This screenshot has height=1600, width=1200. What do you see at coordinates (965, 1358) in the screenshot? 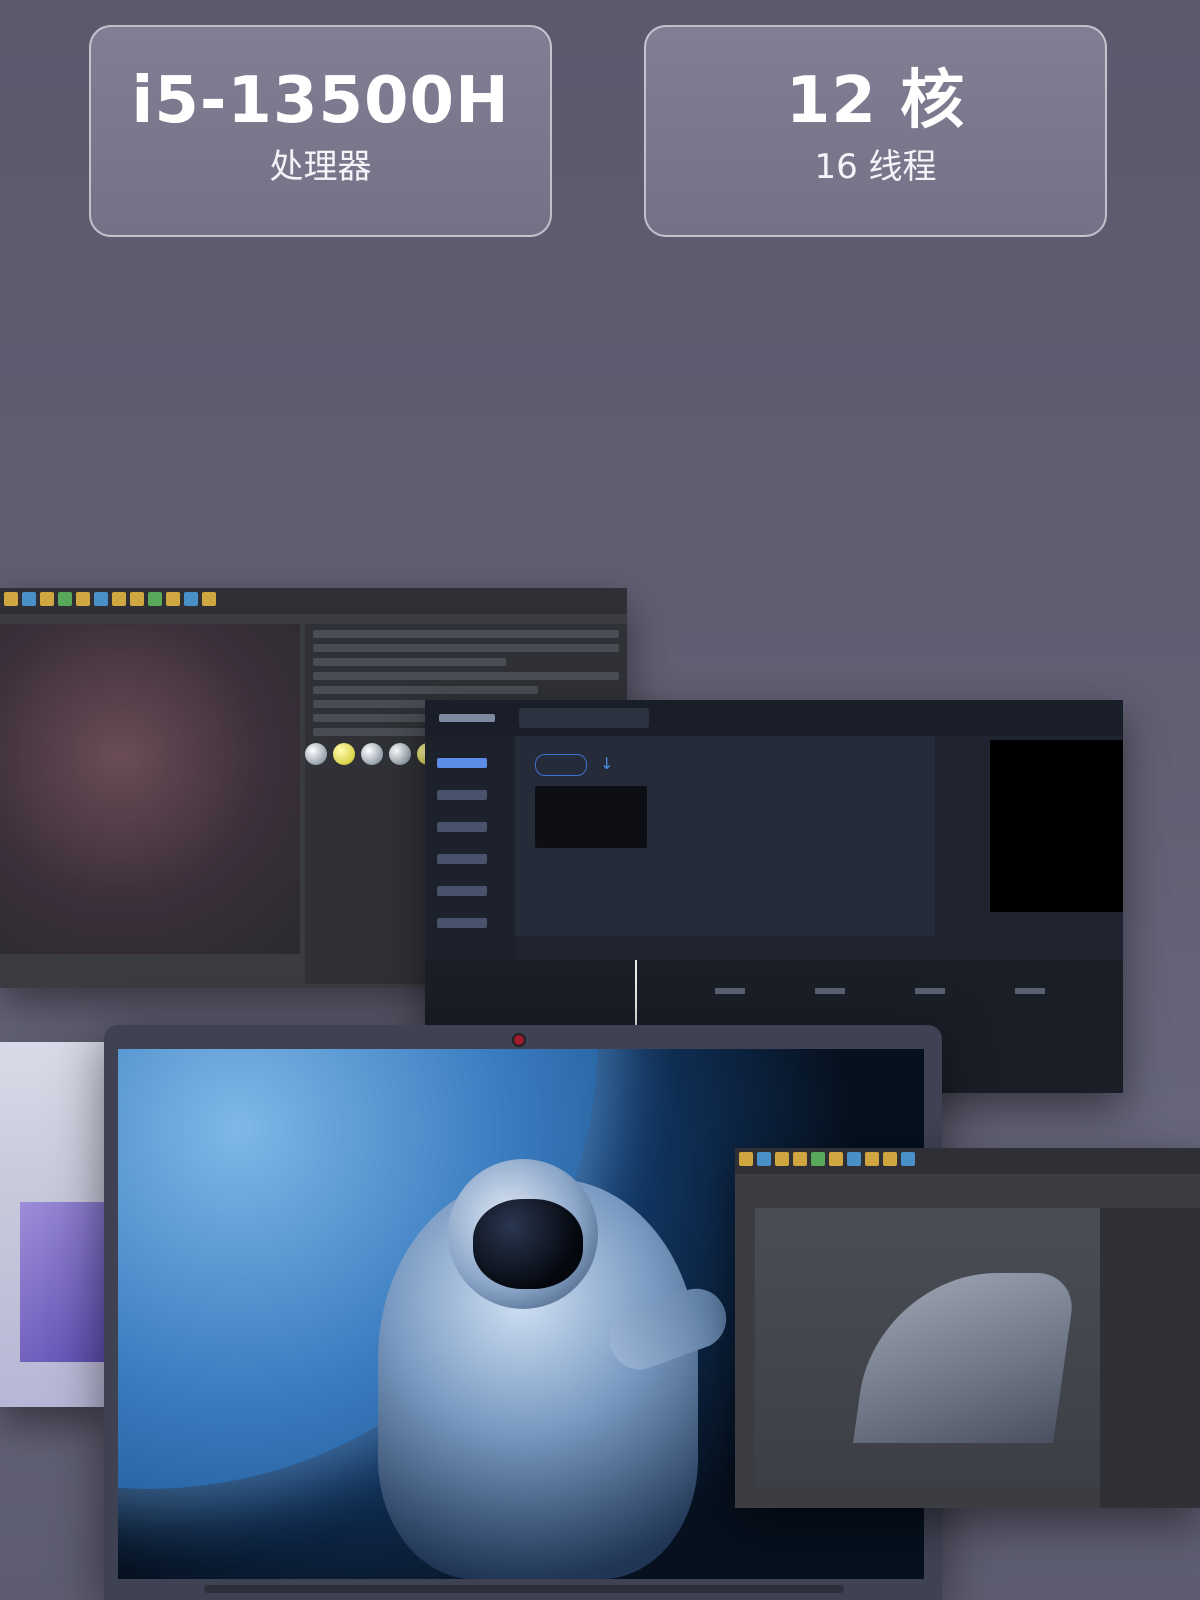
I see `curved-surface-model` at bounding box center [965, 1358].